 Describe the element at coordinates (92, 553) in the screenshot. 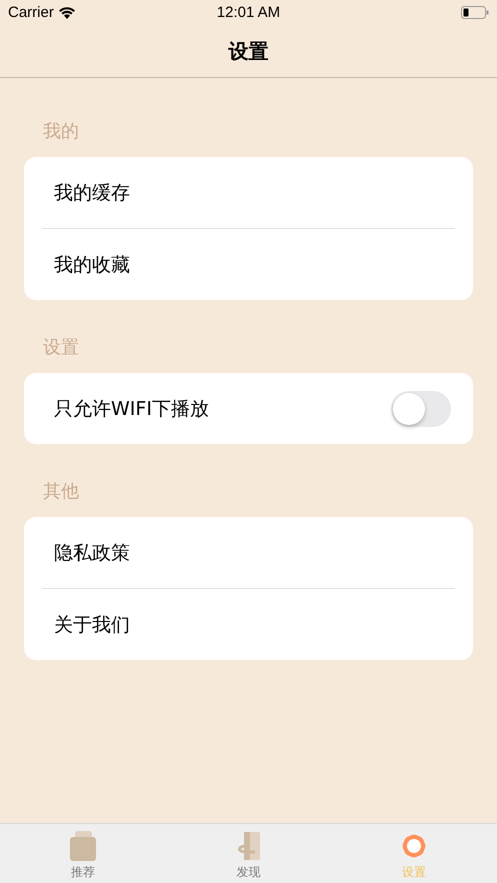

I see `menu-item: 隐私政策` at that location.